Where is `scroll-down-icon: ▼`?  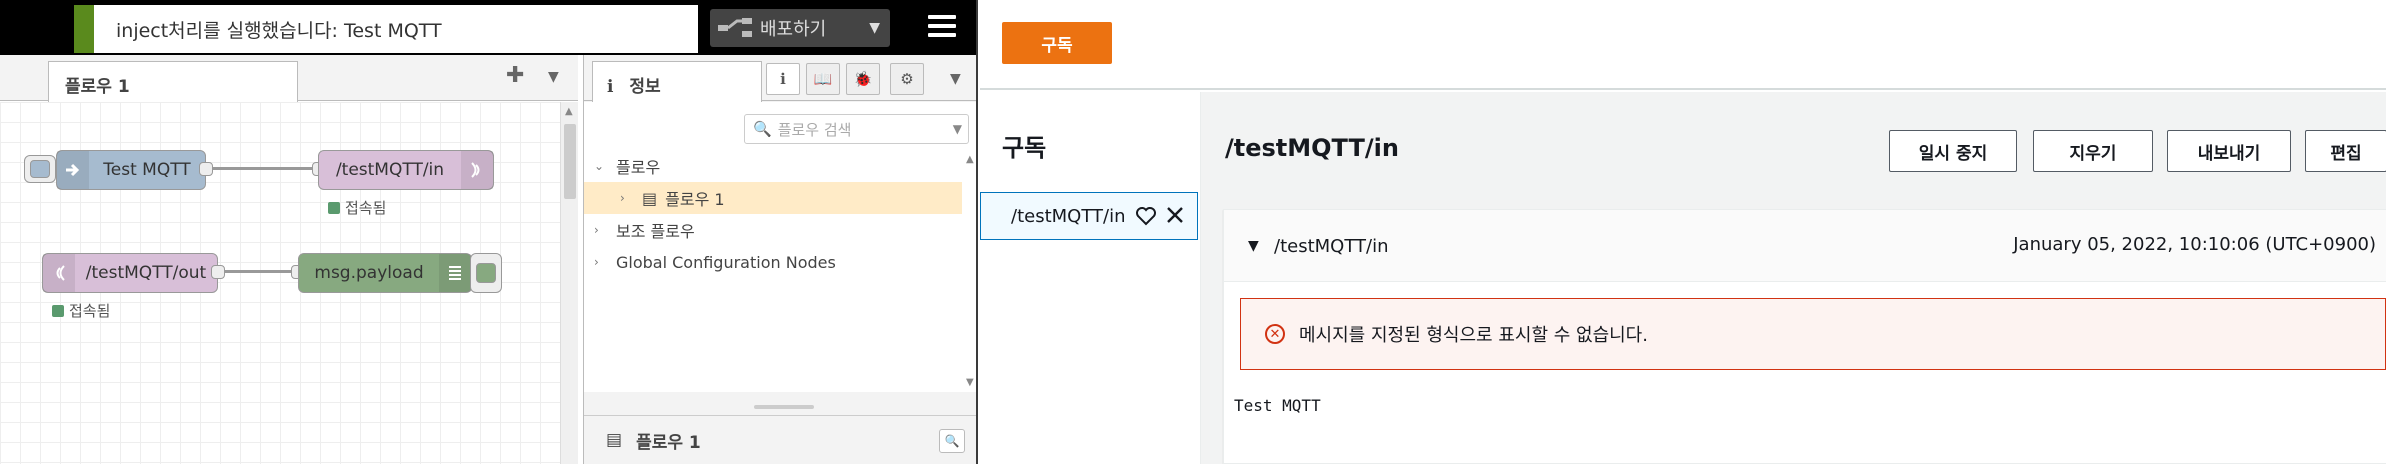 scroll-down-icon: ▼ is located at coordinates (970, 382).